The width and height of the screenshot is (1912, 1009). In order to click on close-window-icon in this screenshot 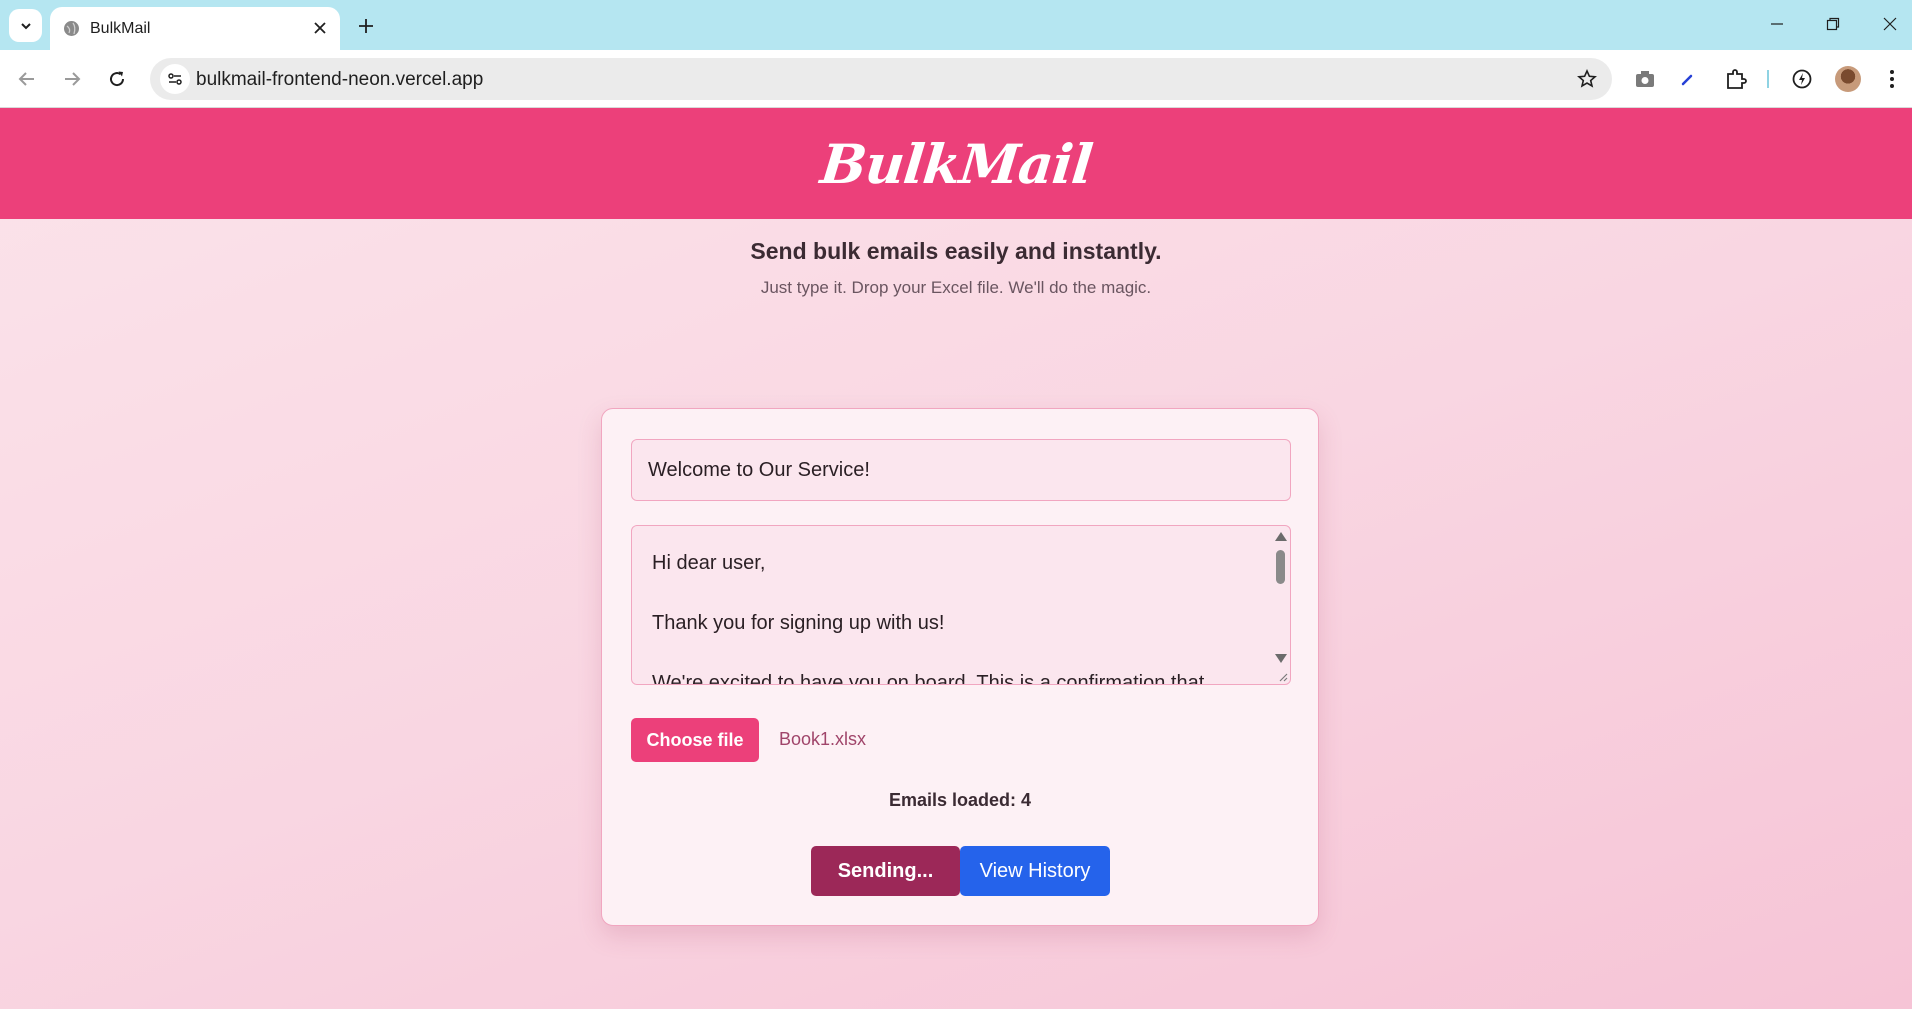, I will do `click(1890, 24)`.